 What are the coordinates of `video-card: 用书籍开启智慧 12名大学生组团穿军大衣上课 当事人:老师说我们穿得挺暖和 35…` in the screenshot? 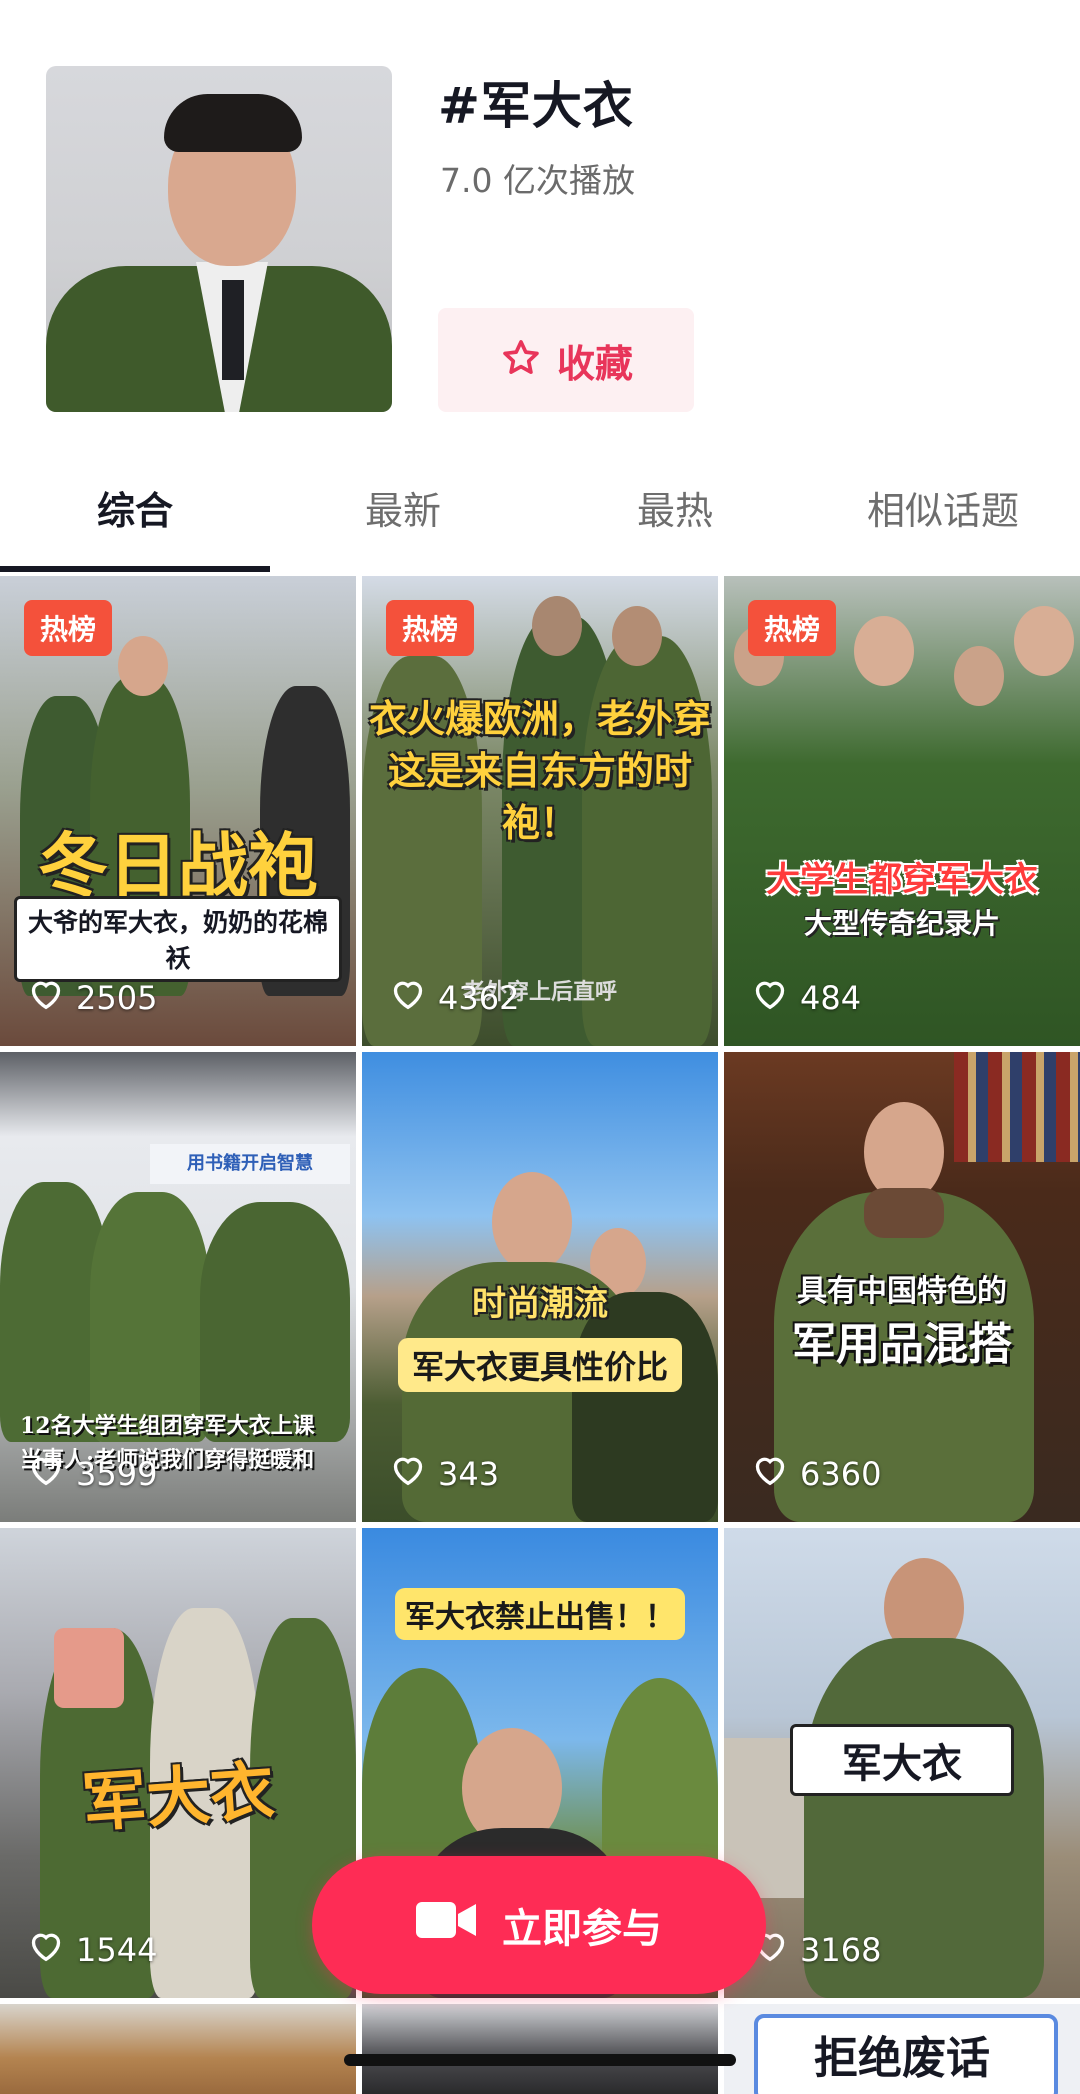 It's located at (178, 1287).